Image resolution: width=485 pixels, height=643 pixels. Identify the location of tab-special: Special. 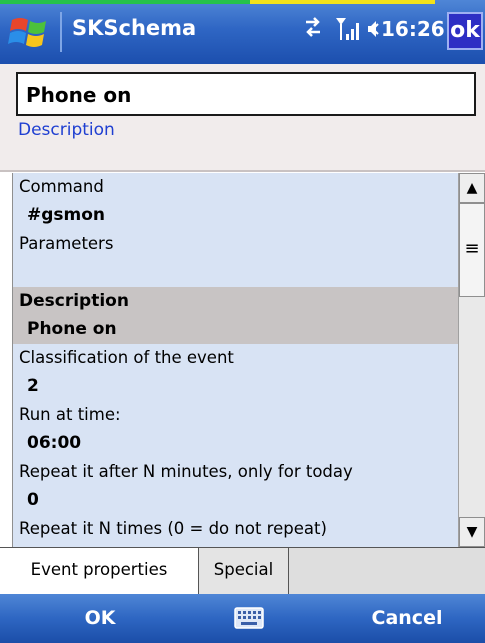
(244, 571).